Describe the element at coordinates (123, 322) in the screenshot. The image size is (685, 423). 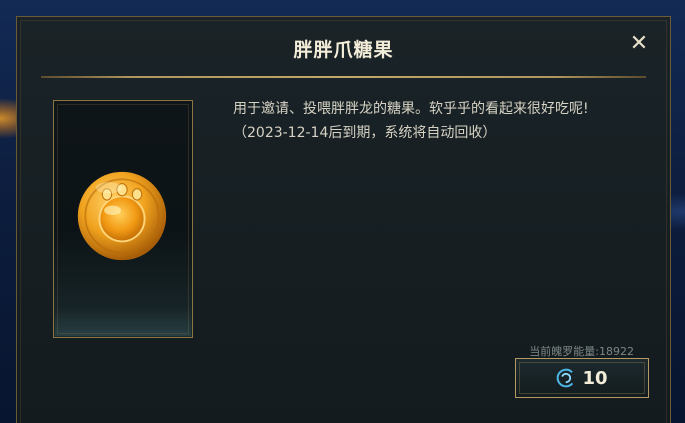
I see `frame-bottom-glow` at that location.